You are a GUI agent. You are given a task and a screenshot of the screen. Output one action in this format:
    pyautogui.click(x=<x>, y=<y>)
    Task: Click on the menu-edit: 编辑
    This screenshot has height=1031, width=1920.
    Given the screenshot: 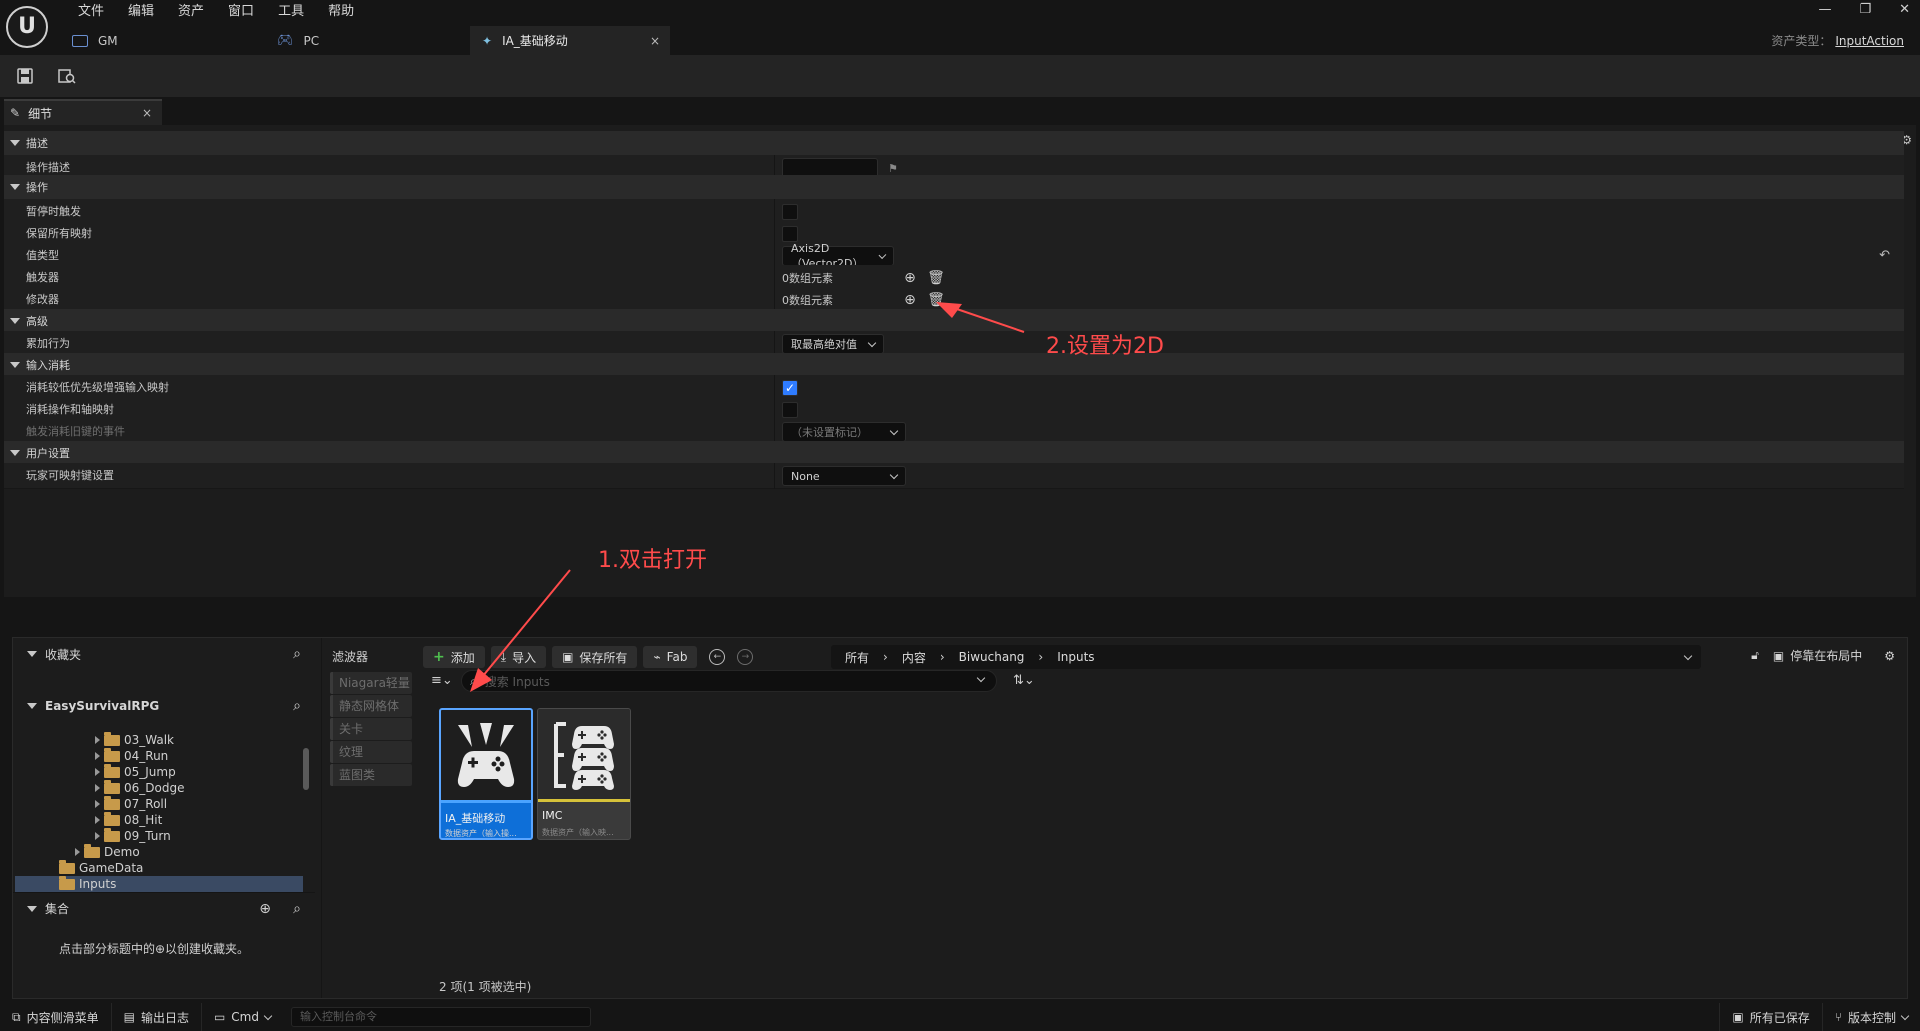 What is the action you would take?
    pyautogui.click(x=141, y=12)
    